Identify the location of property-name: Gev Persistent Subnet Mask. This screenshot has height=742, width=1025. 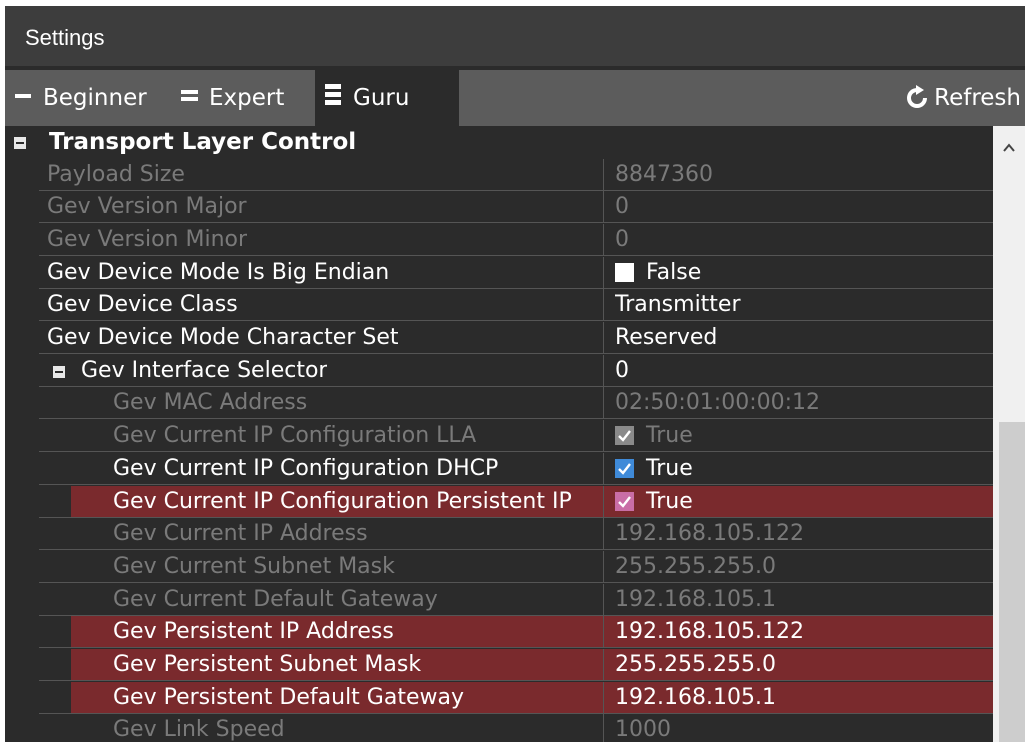
(267, 664).